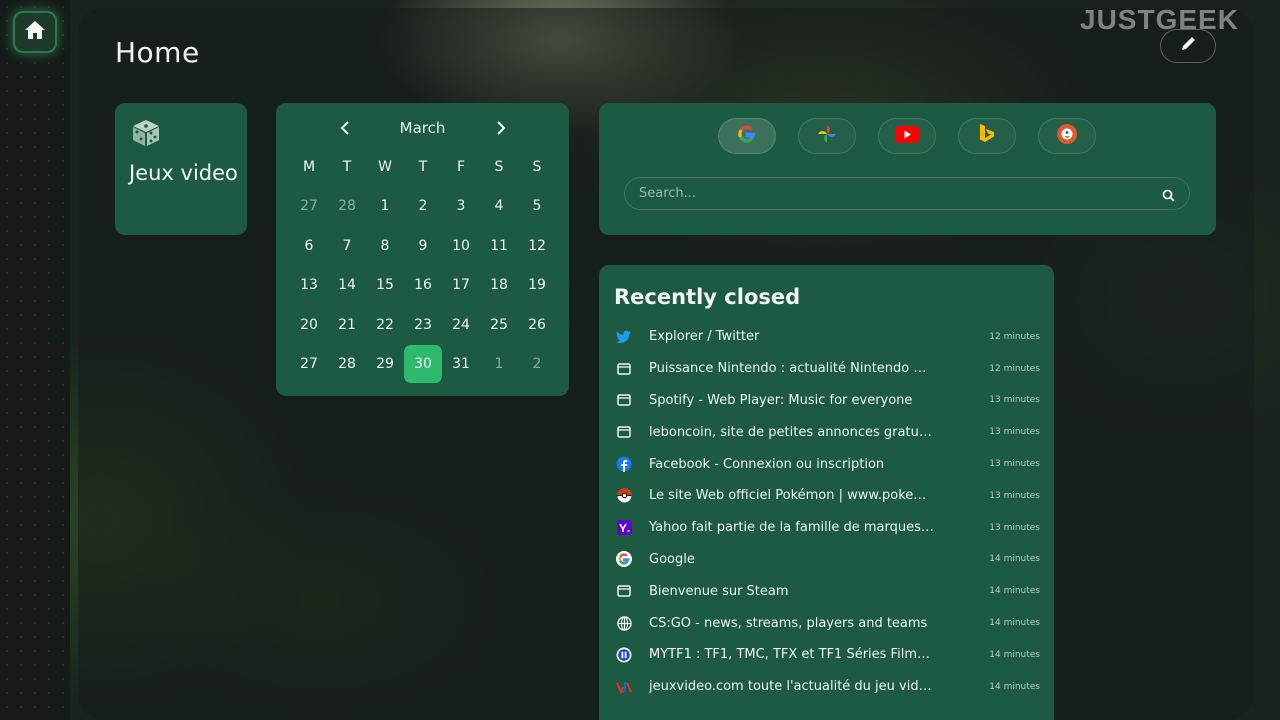  Describe the element at coordinates (624, 655) in the screenshot. I see `mytf1-icon` at that location.